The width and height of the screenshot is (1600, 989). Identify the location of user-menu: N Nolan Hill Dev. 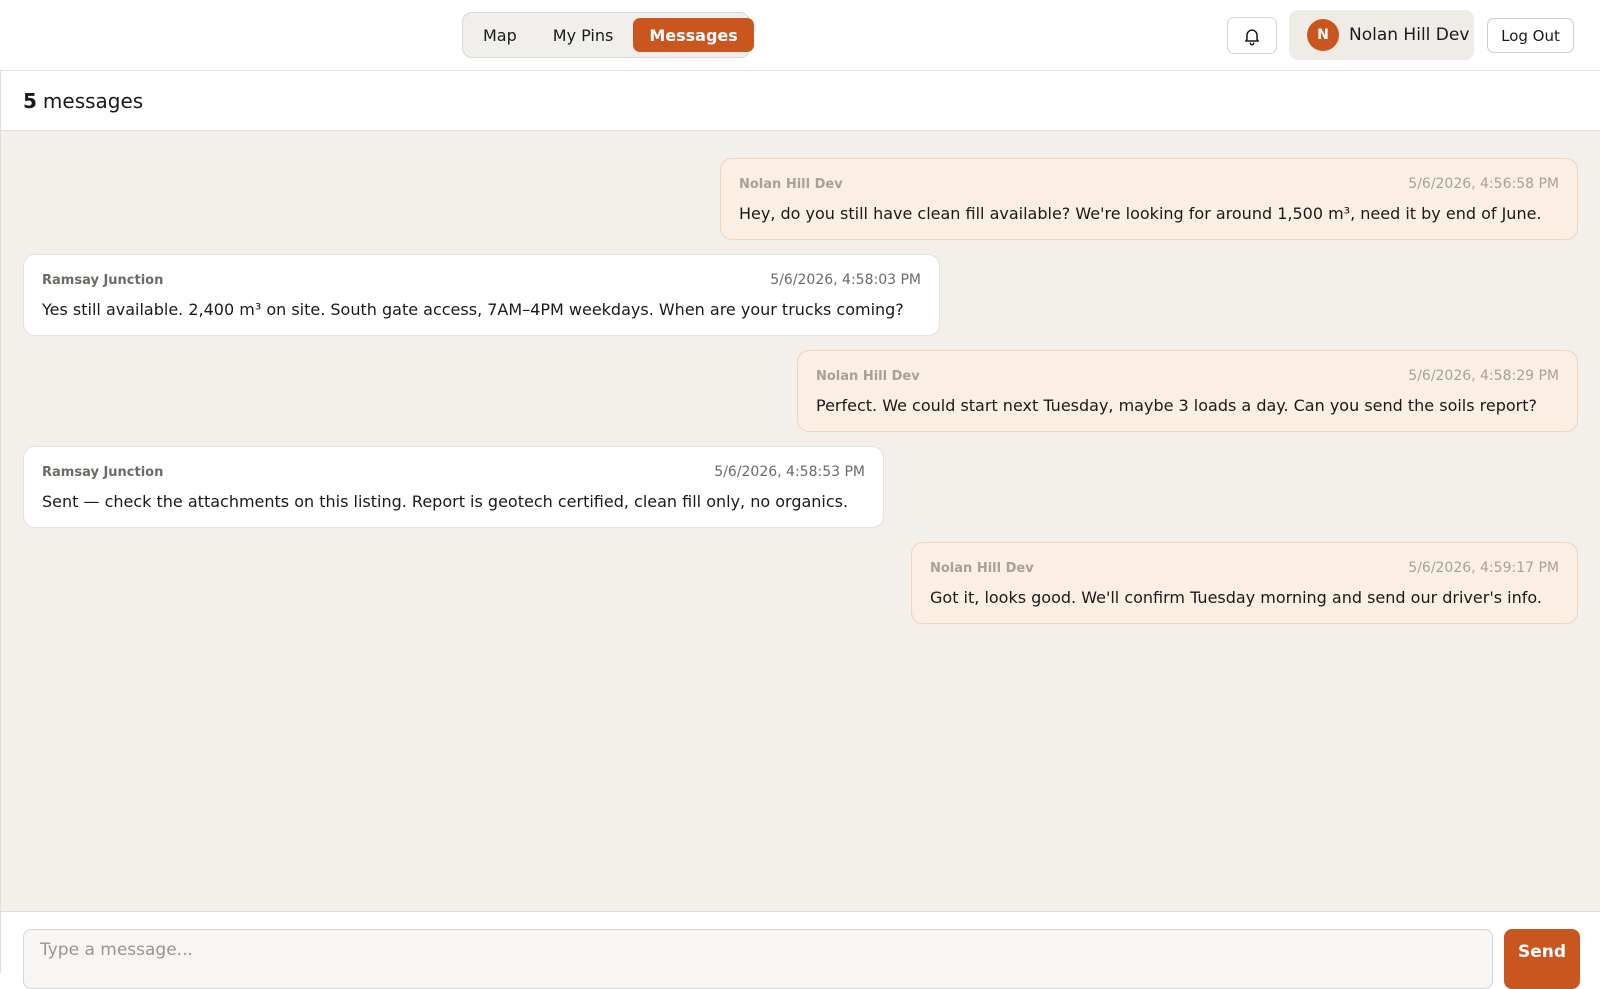
(1381, 35).